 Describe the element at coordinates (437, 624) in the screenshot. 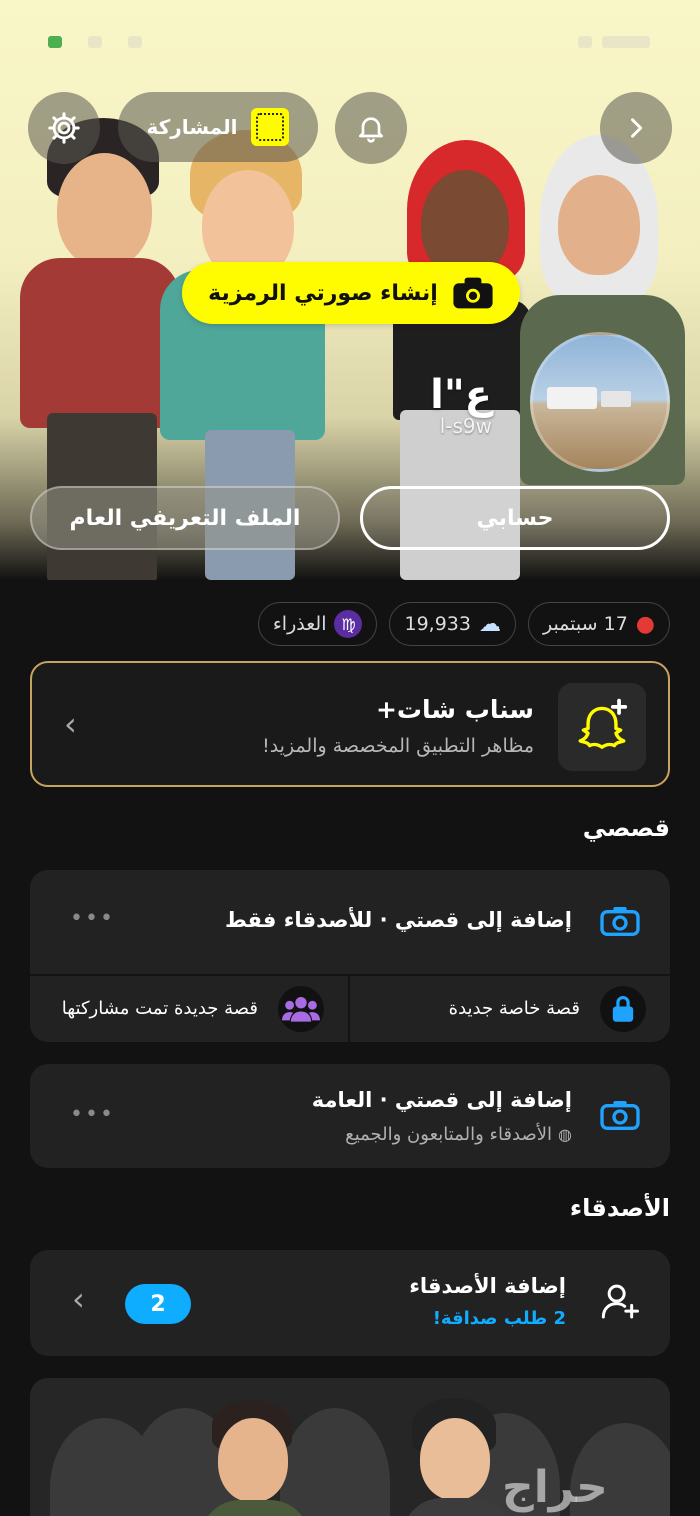

I see `snap-score-text: 19,933` at that location.